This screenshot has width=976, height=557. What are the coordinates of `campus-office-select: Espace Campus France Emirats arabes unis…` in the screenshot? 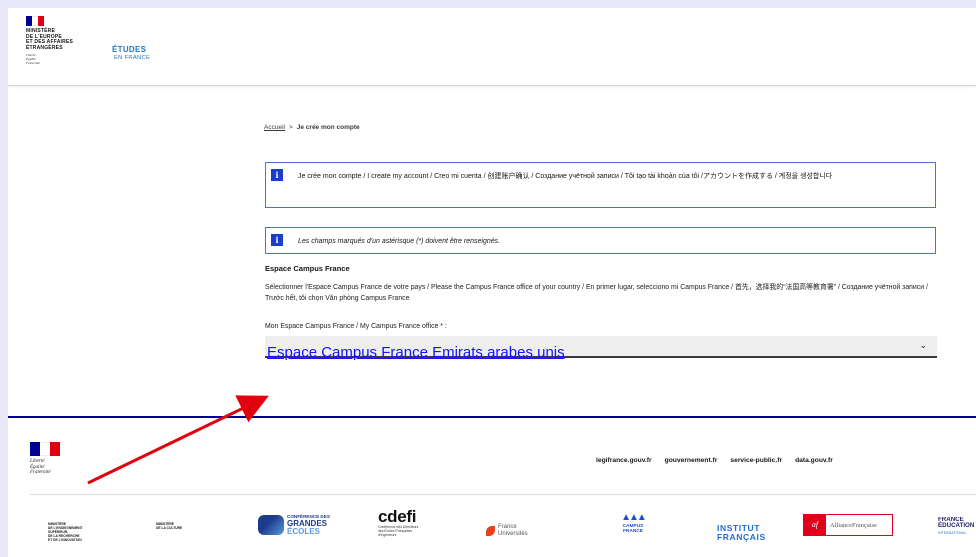 It's located at (601, 348).